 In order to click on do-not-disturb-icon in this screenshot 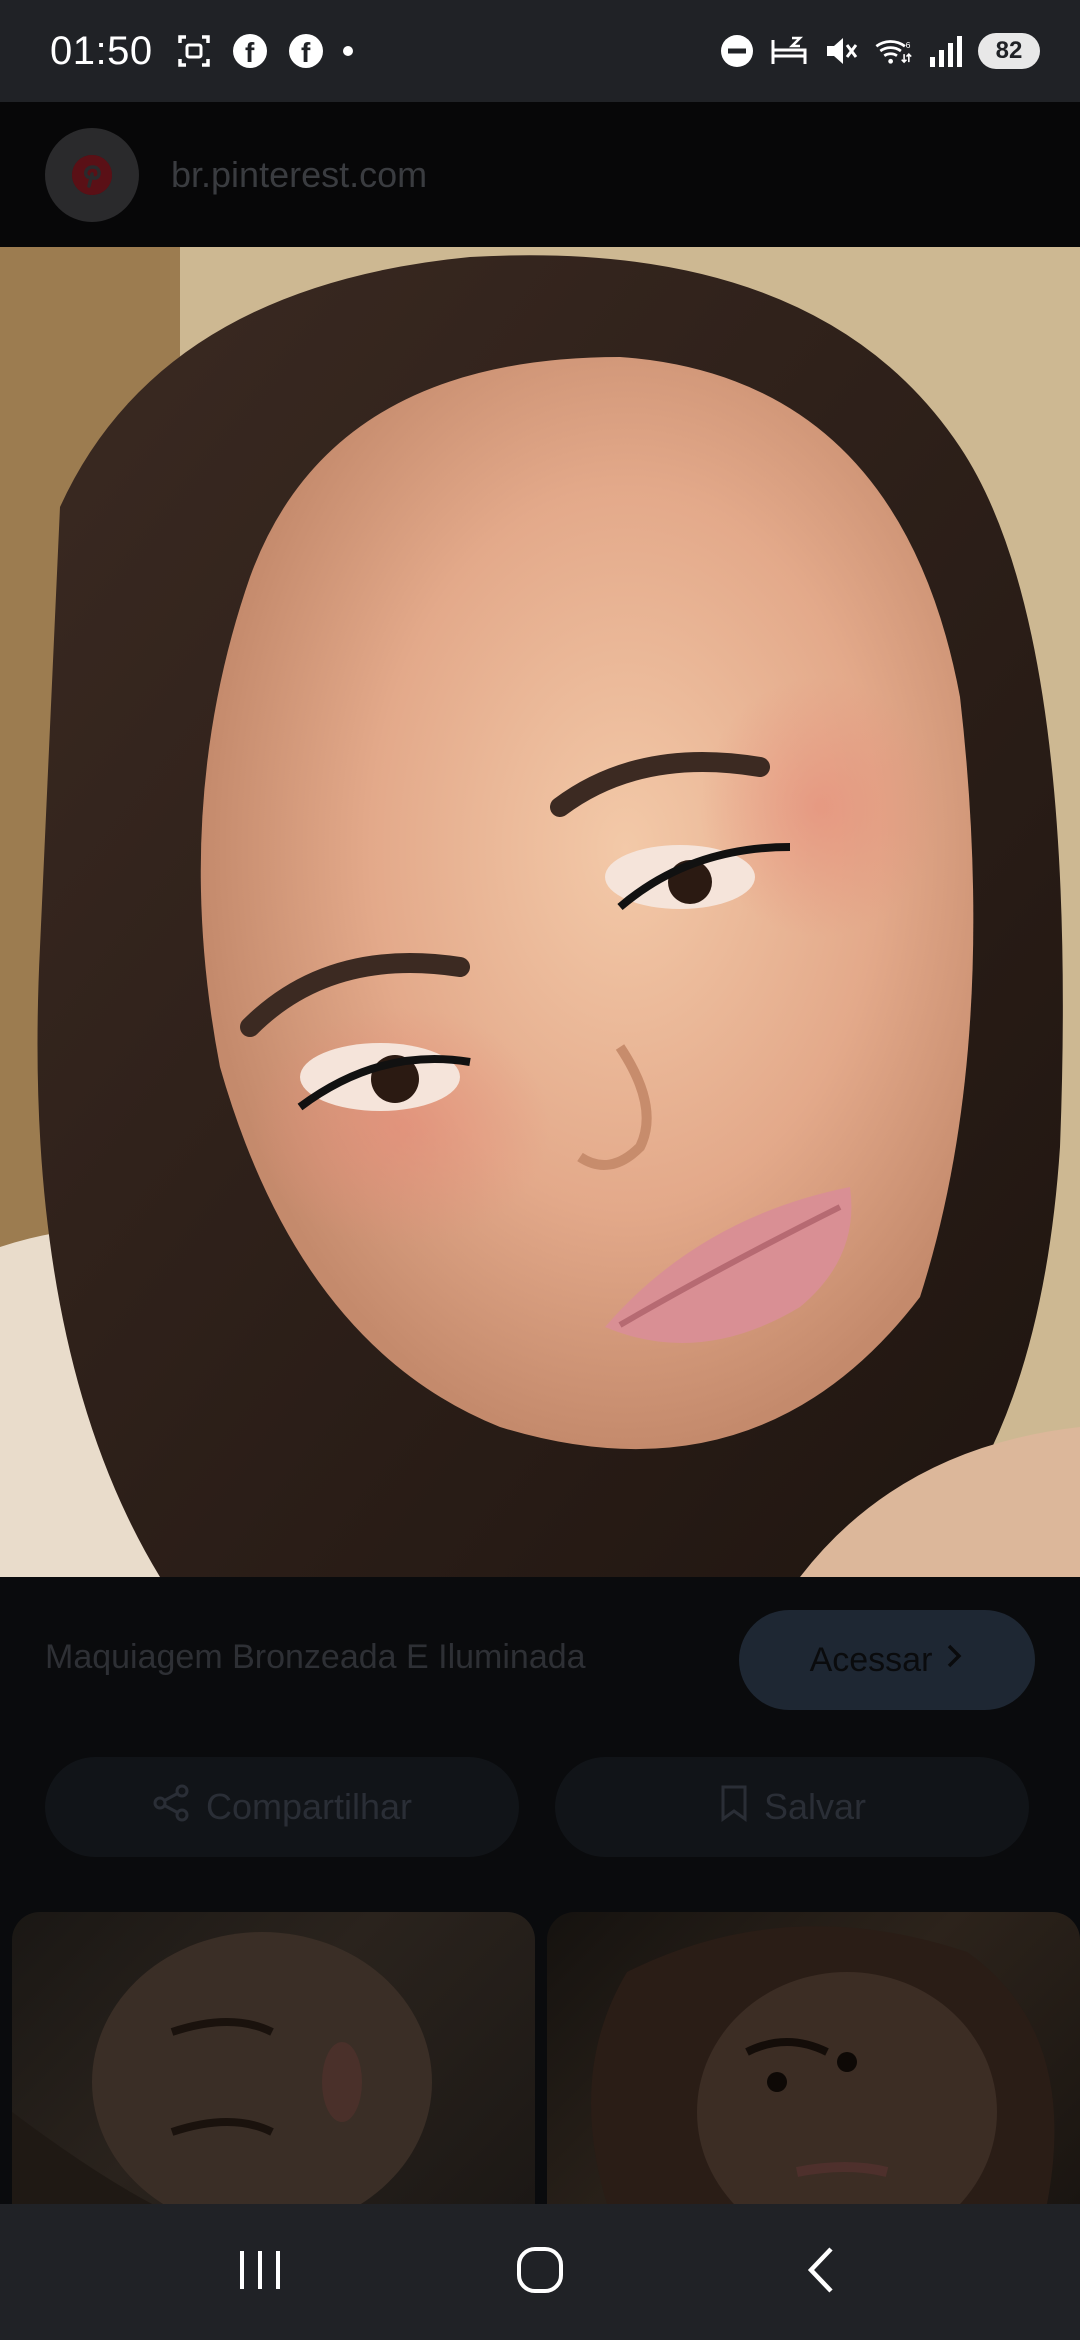, I will do `click(737, 51)`.